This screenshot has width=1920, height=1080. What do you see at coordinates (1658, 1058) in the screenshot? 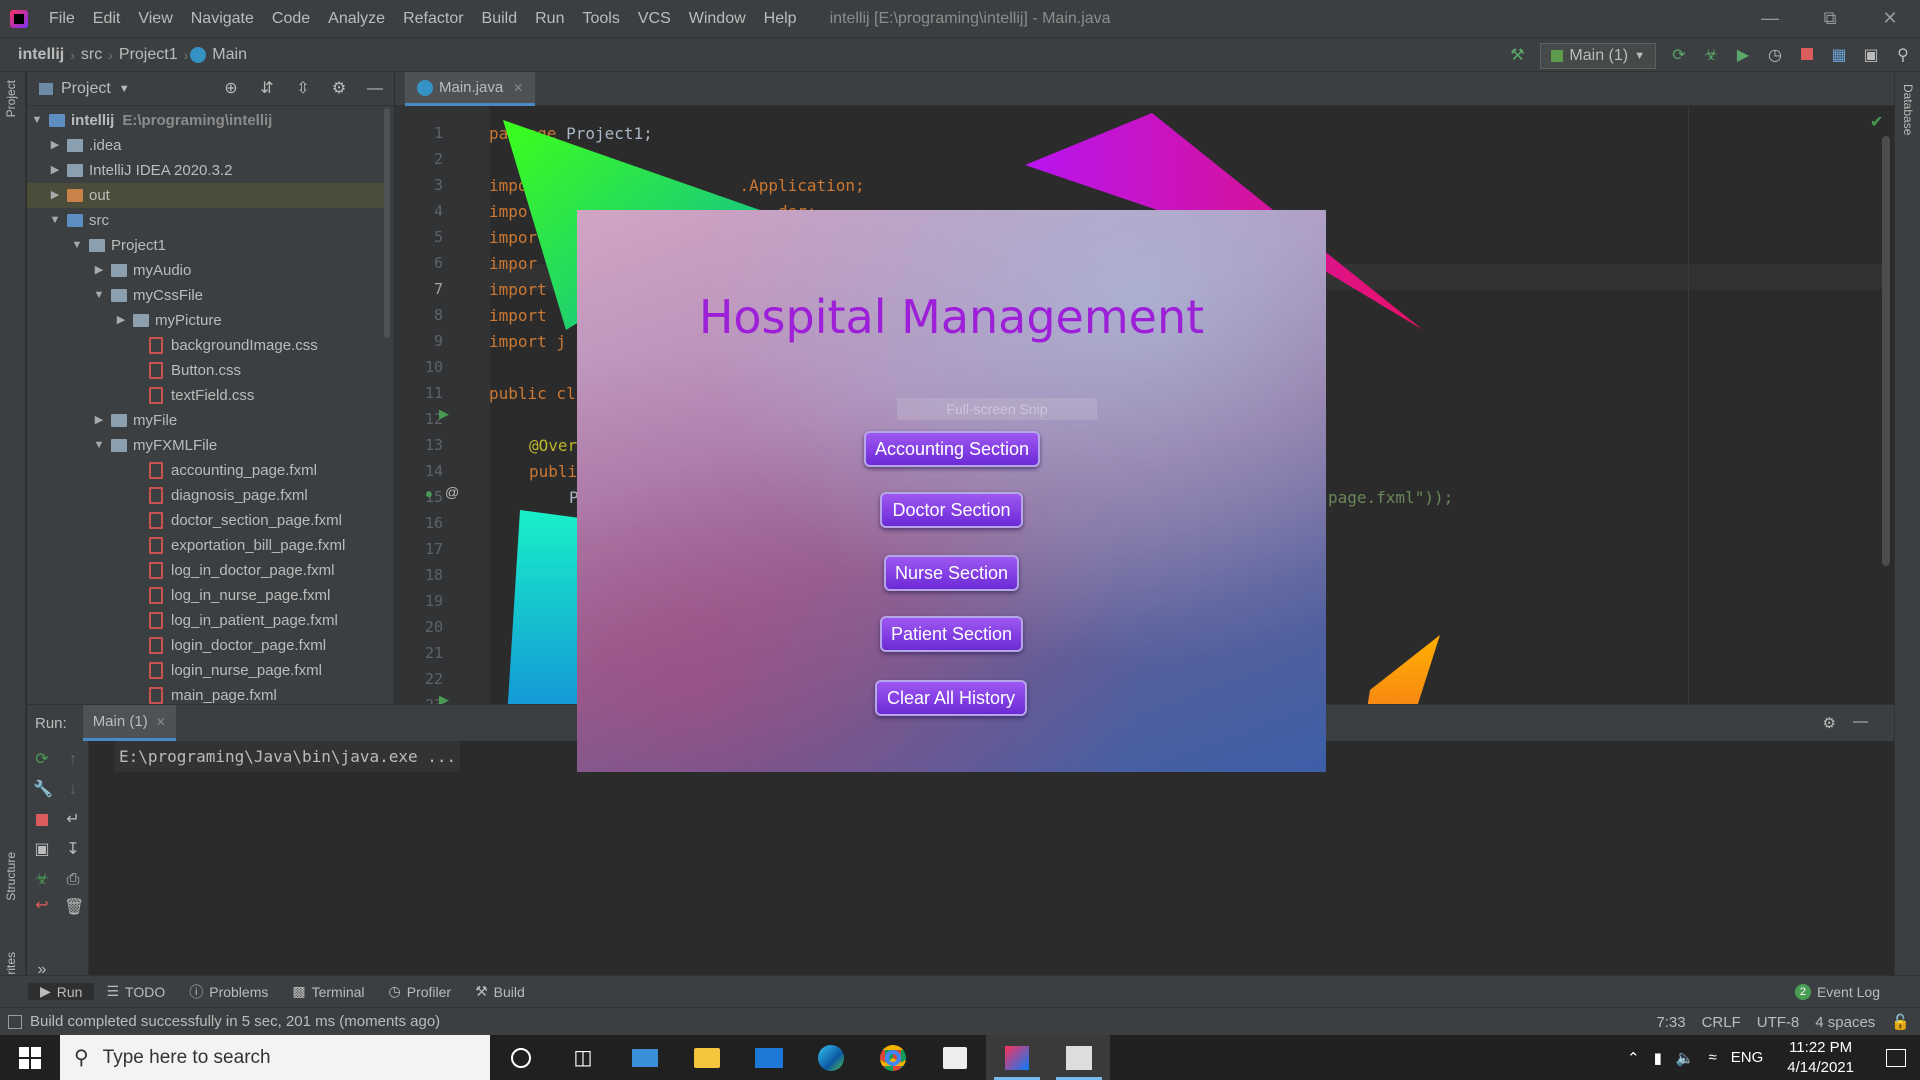
I see `battery-icon: ▮` at bounding box center [1658, 1058].